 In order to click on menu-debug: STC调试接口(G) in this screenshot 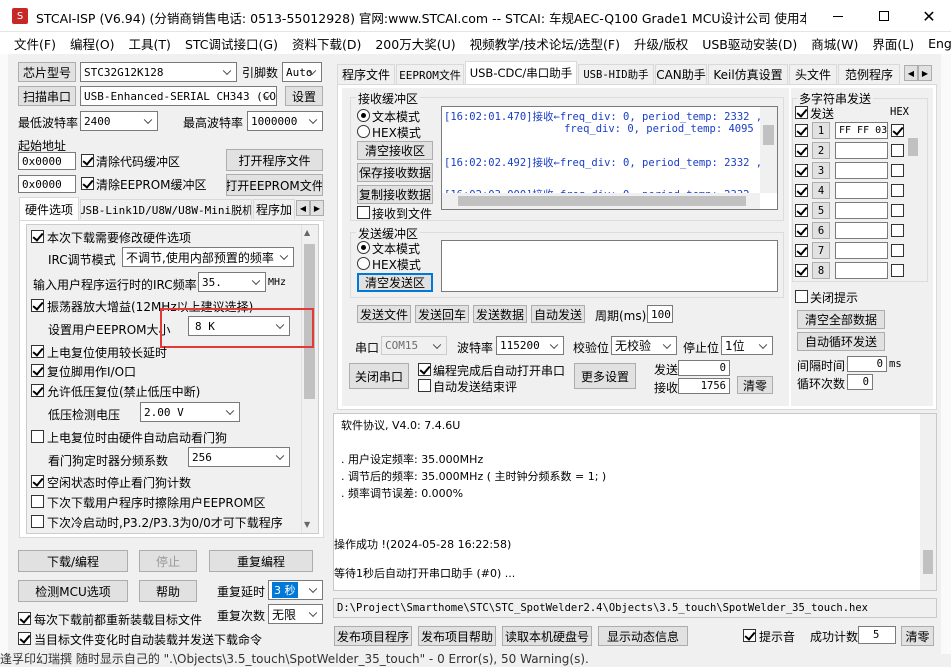, I will do `click(231, 43)`.